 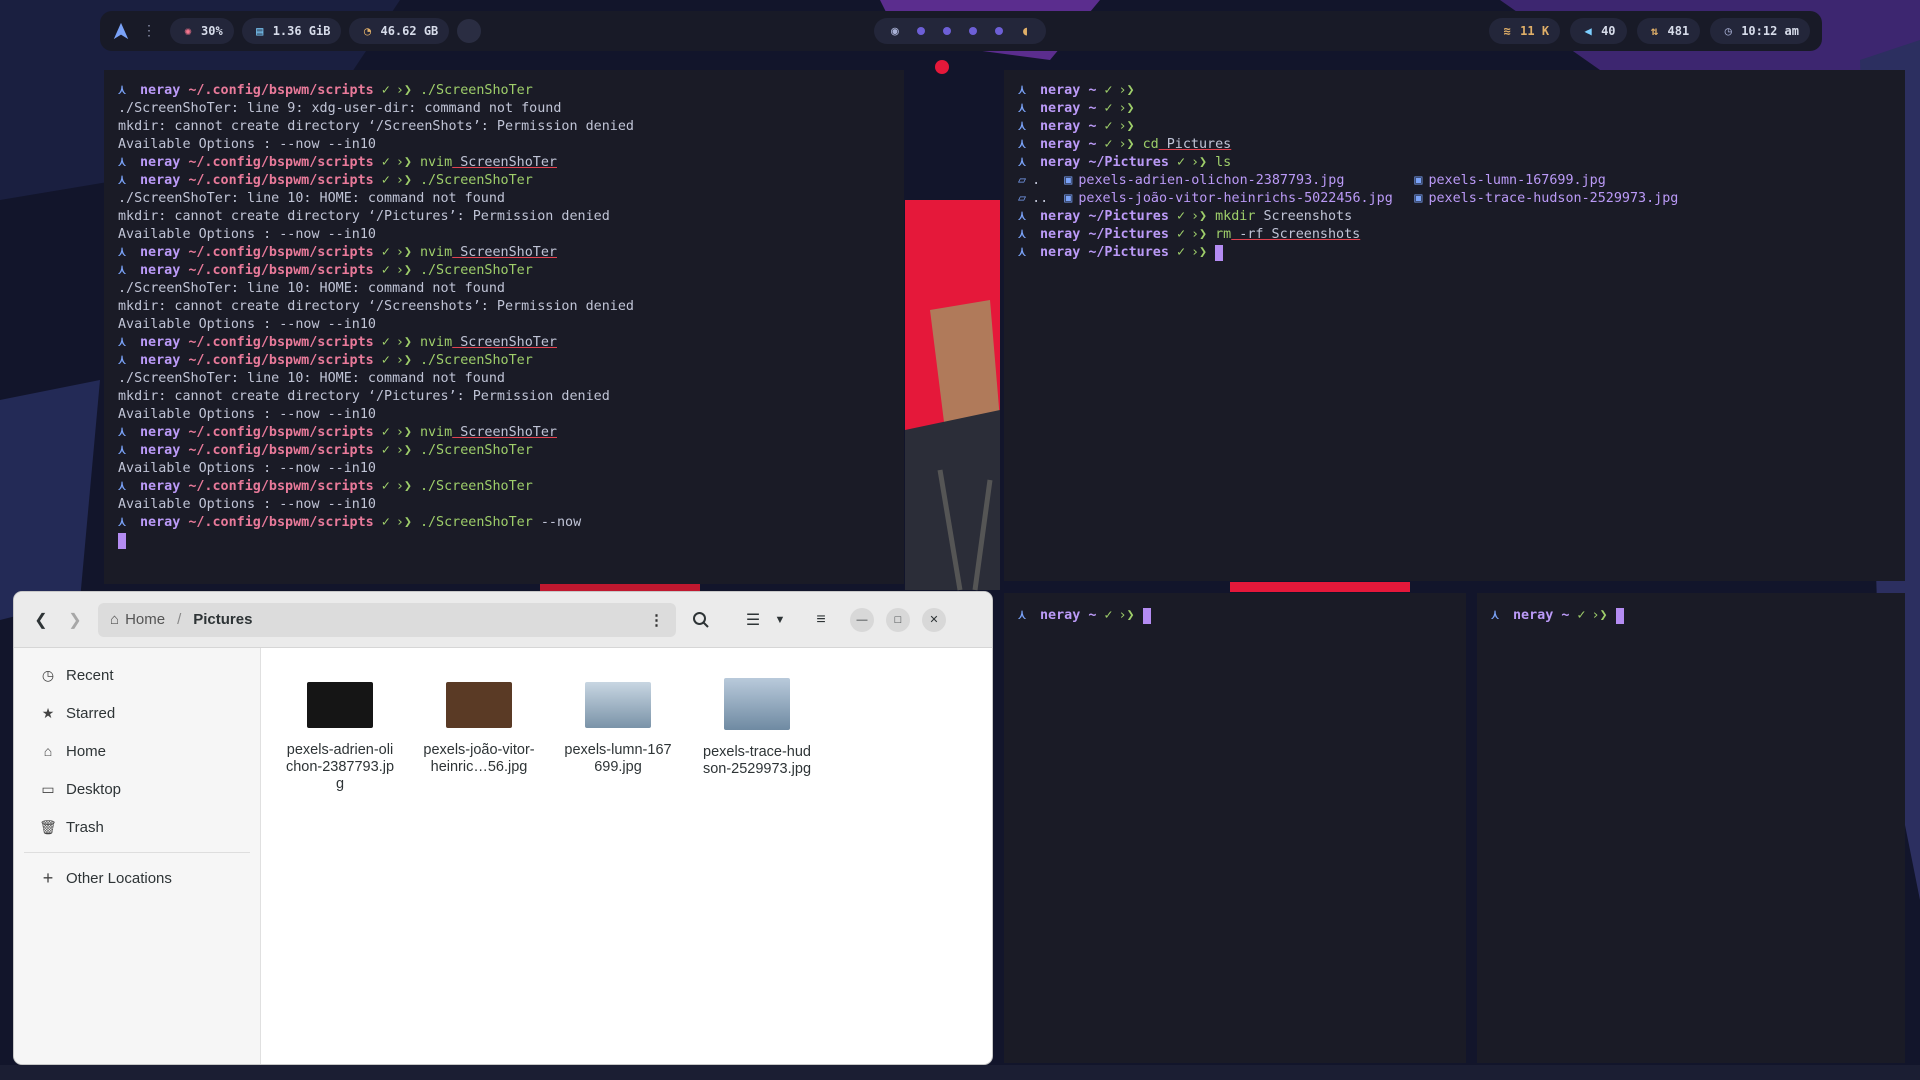 What do you see at coordinates (1150, 144) in the screenshot?
I see `command: cd` at bounding box center [1150, 144].